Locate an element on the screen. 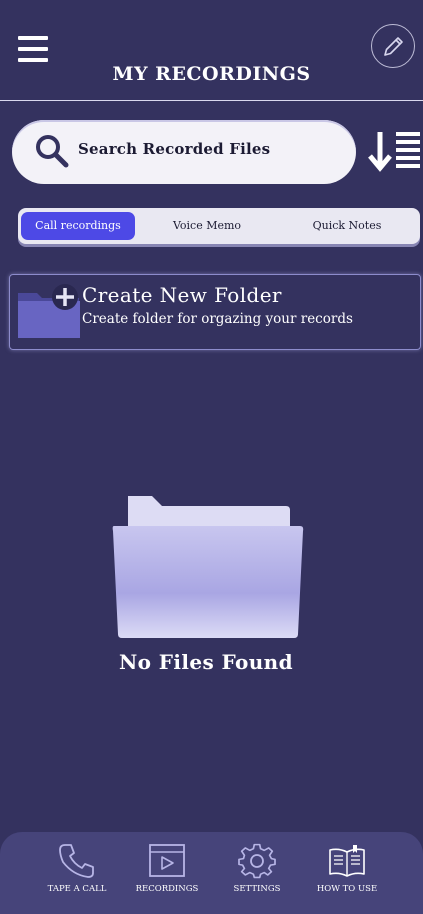 The height and width of the screenshot is (914, 423). edit-button is located at coordinates (393, 46).